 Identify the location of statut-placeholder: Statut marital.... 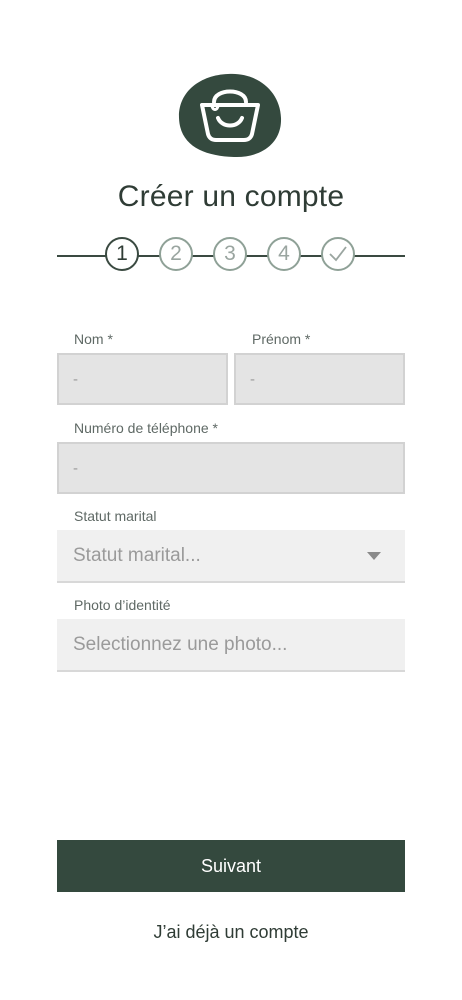
(137, 555).